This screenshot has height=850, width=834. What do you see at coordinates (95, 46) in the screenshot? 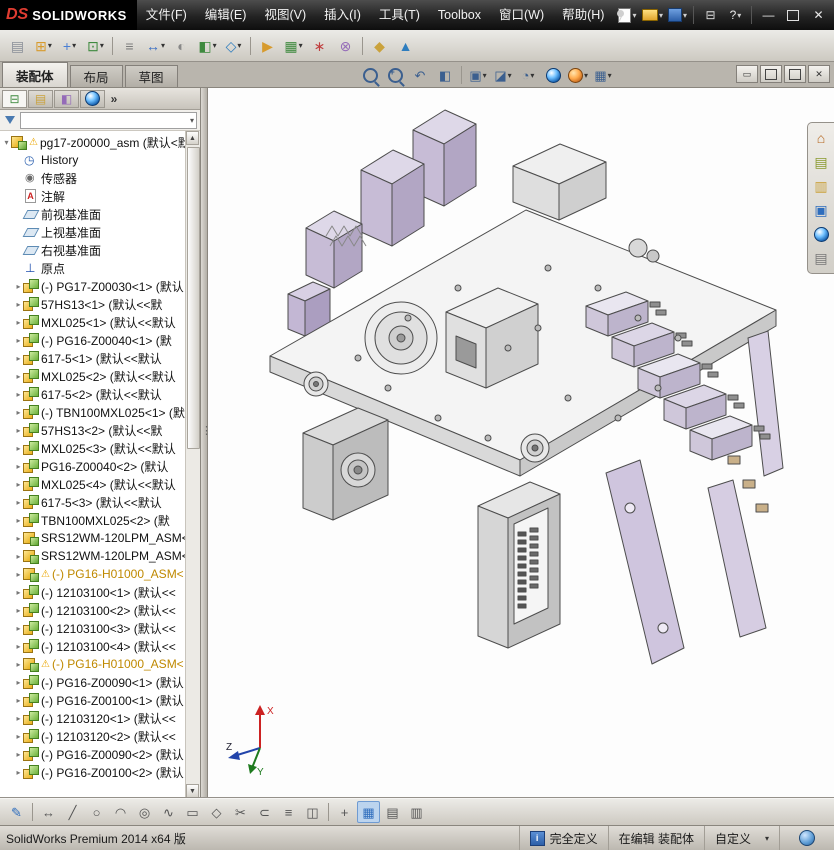
I see `linear-component-pattern-icon: ⊡ ▾` at bounding box center [95, 46].